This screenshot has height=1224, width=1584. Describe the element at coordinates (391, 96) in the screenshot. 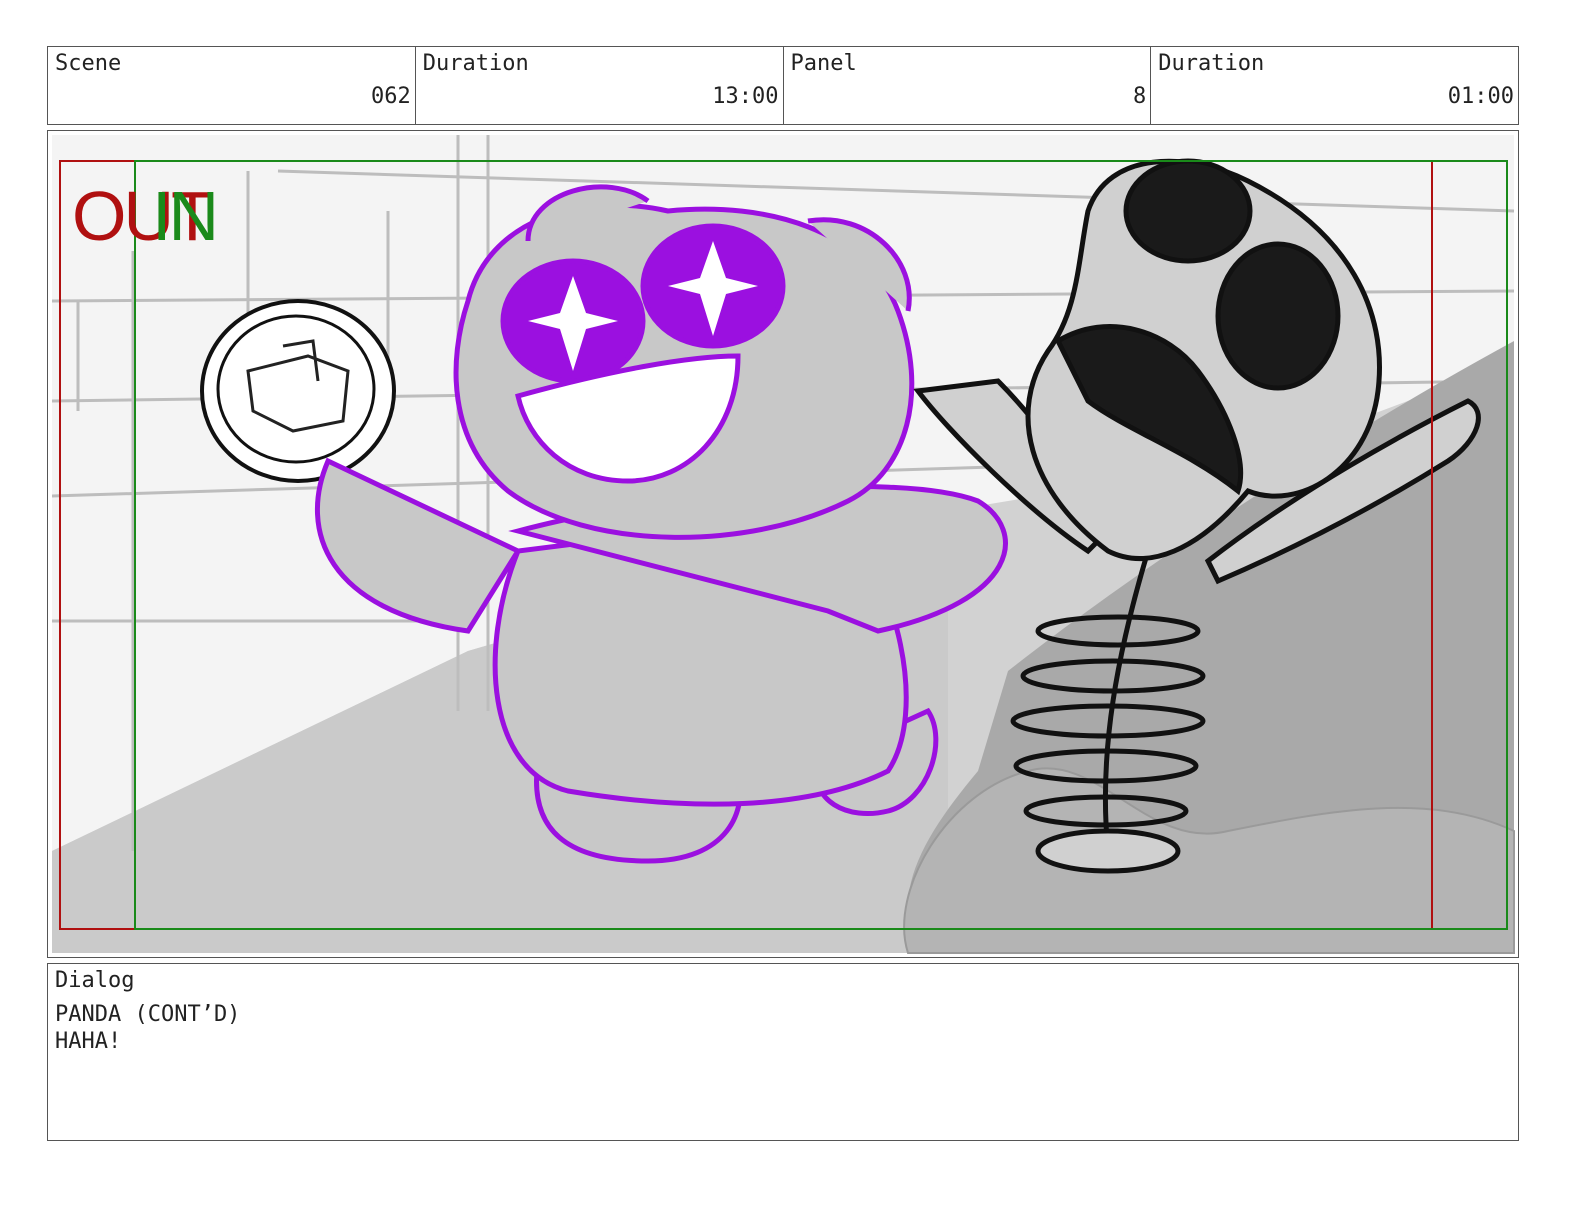

I see `scene-value: 062` at that location.